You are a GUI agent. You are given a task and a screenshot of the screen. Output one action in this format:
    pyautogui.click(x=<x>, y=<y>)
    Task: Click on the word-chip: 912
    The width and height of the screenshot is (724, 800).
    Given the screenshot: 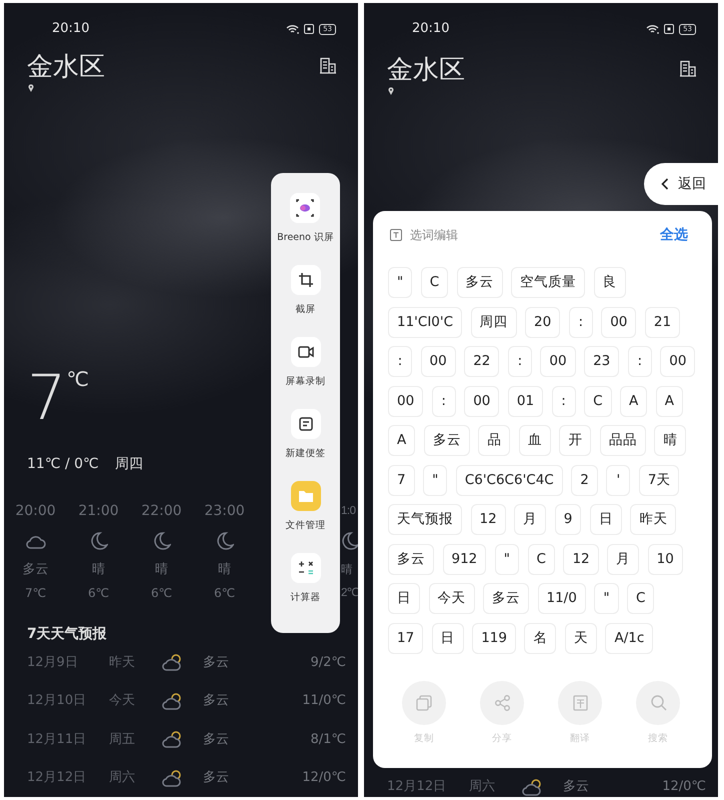 What is the action you would take?
    pyautogui.click(x=464, y=559)
    